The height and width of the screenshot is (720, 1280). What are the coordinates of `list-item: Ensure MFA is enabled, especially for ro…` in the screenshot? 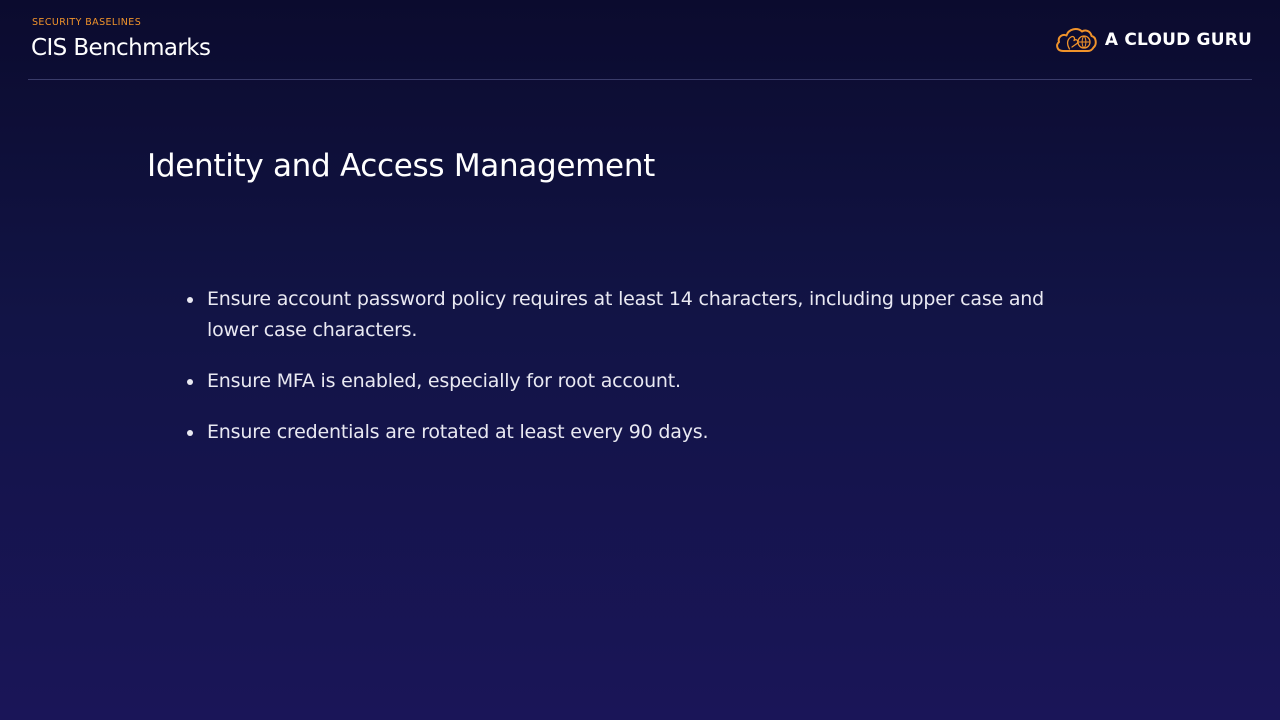 It's located at (635, 381).